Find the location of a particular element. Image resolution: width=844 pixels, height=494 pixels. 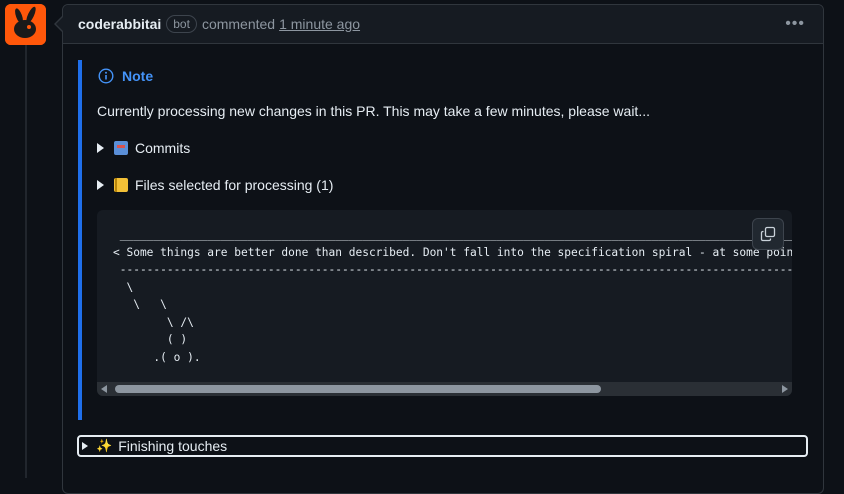

note-title: Note is located at coordinates (125, 76).